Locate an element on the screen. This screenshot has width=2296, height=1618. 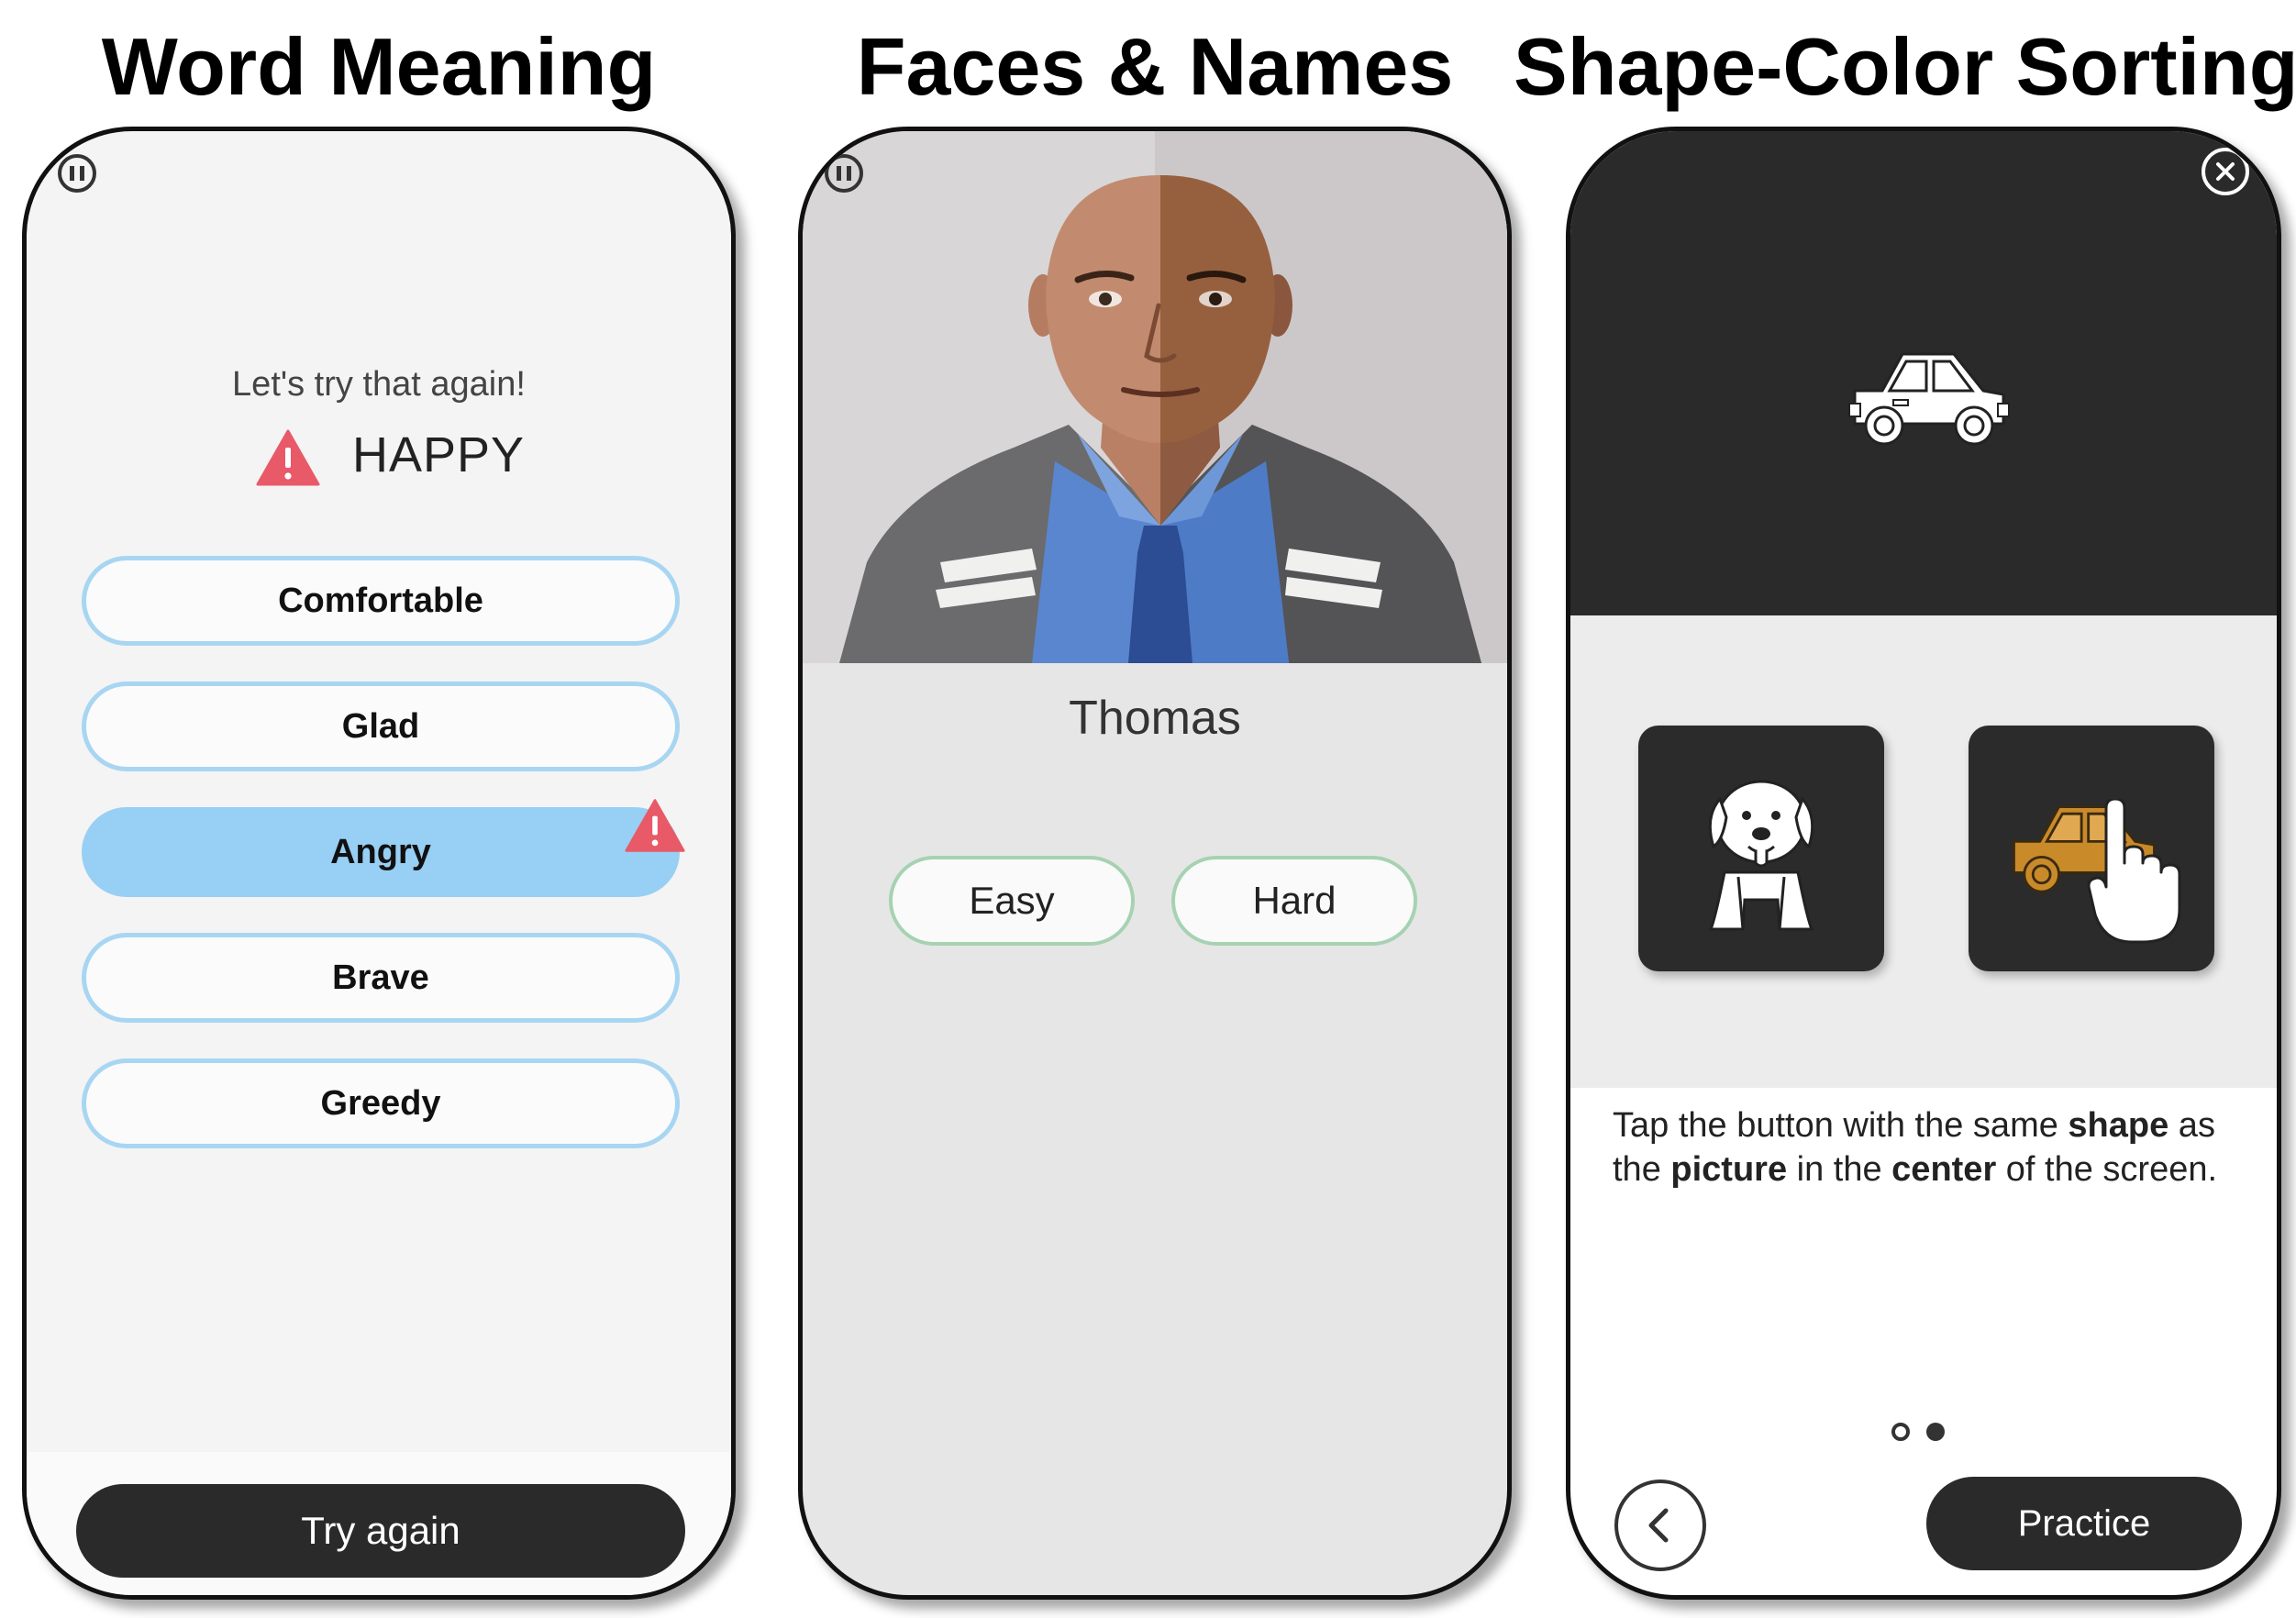
chevron-left-icon is located at coordinates (1658, 1525).